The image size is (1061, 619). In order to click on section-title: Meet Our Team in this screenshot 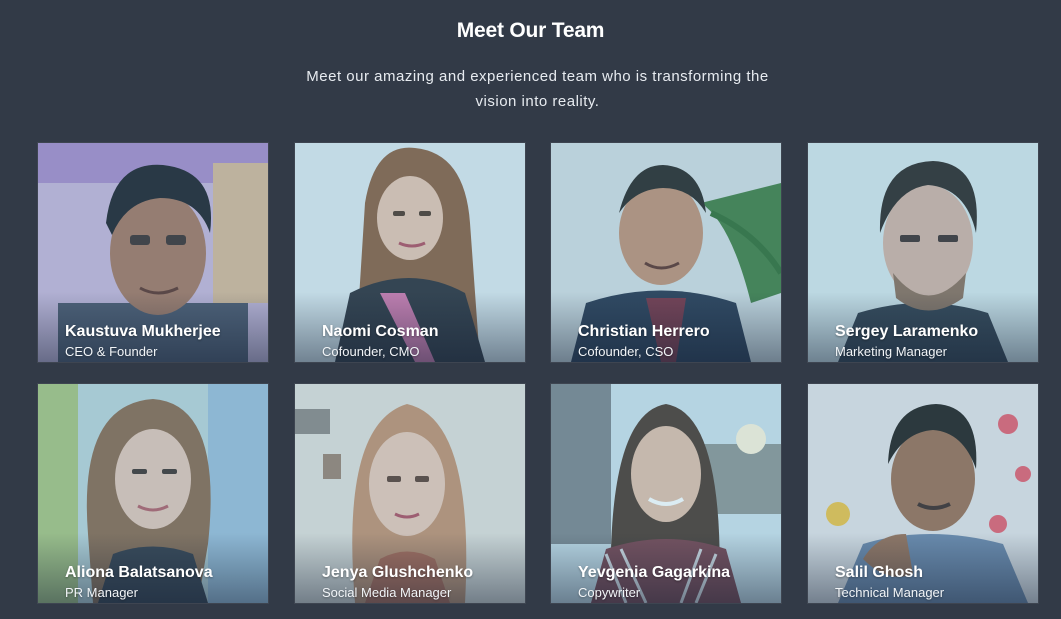, I will do `click(530, 31)`.